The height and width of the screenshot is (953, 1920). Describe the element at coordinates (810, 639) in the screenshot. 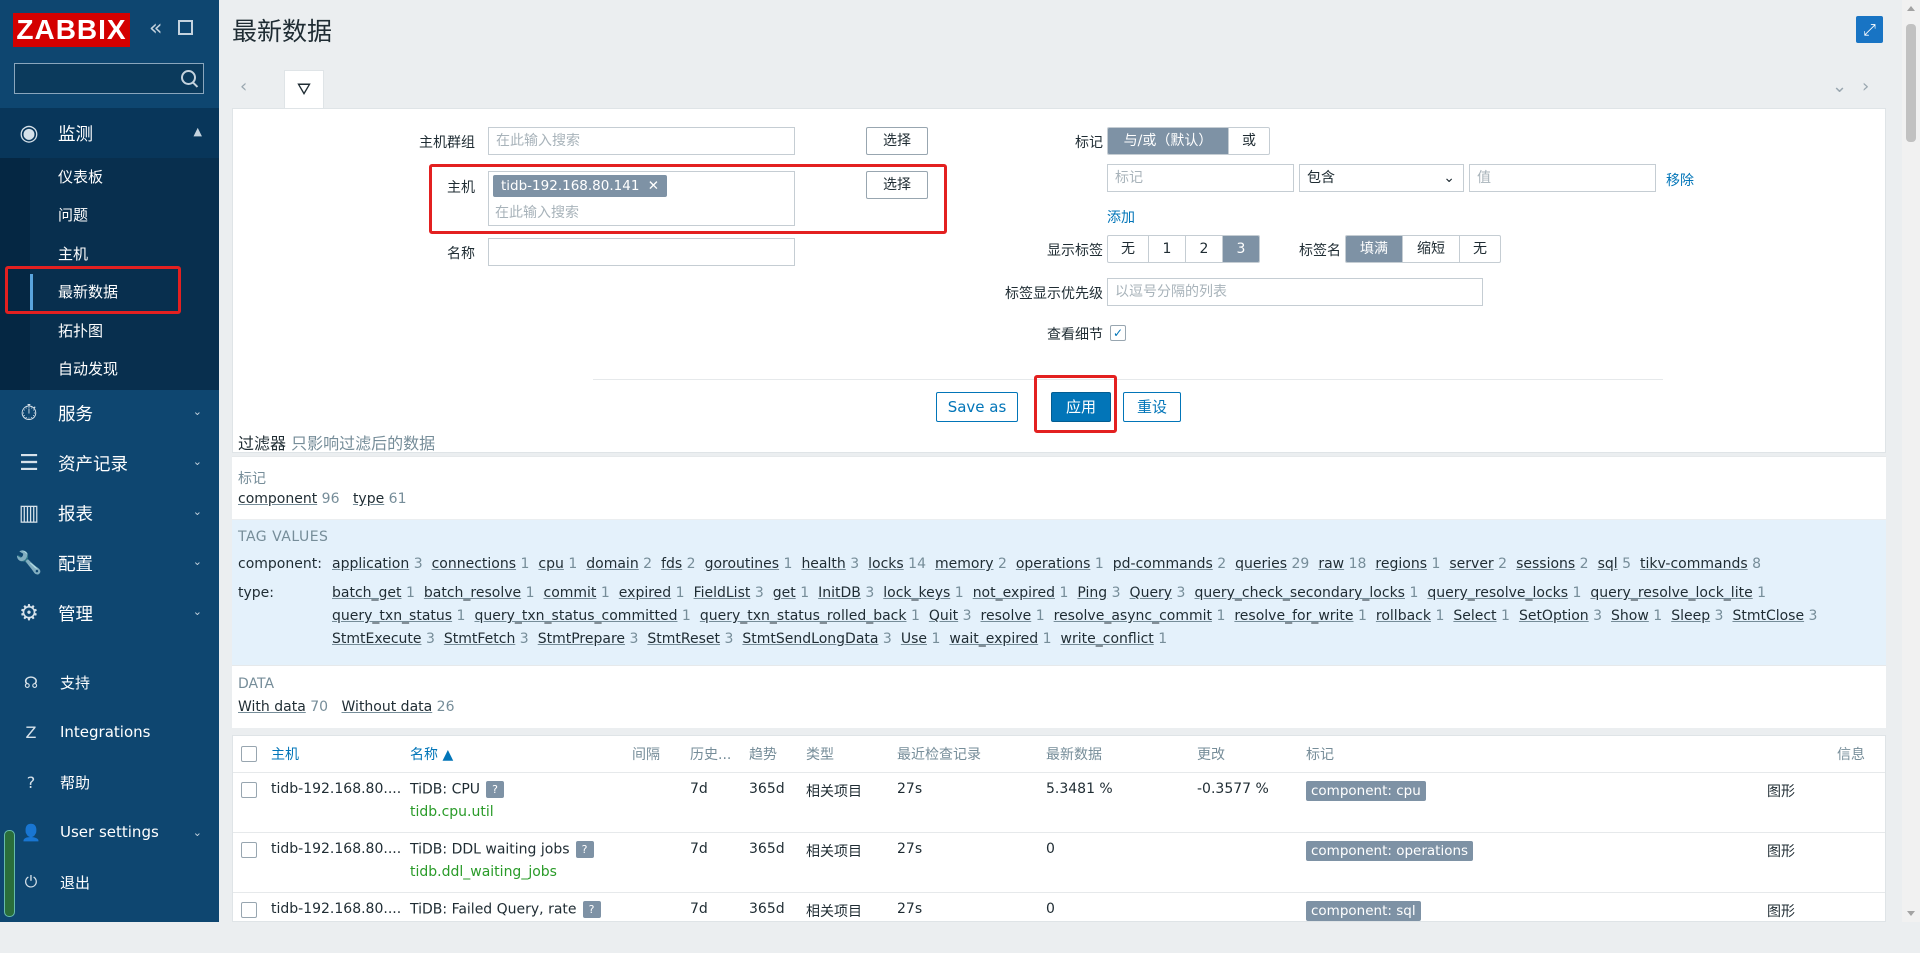

I see `subfilter-value-link: StmtSendLongData` at that location.